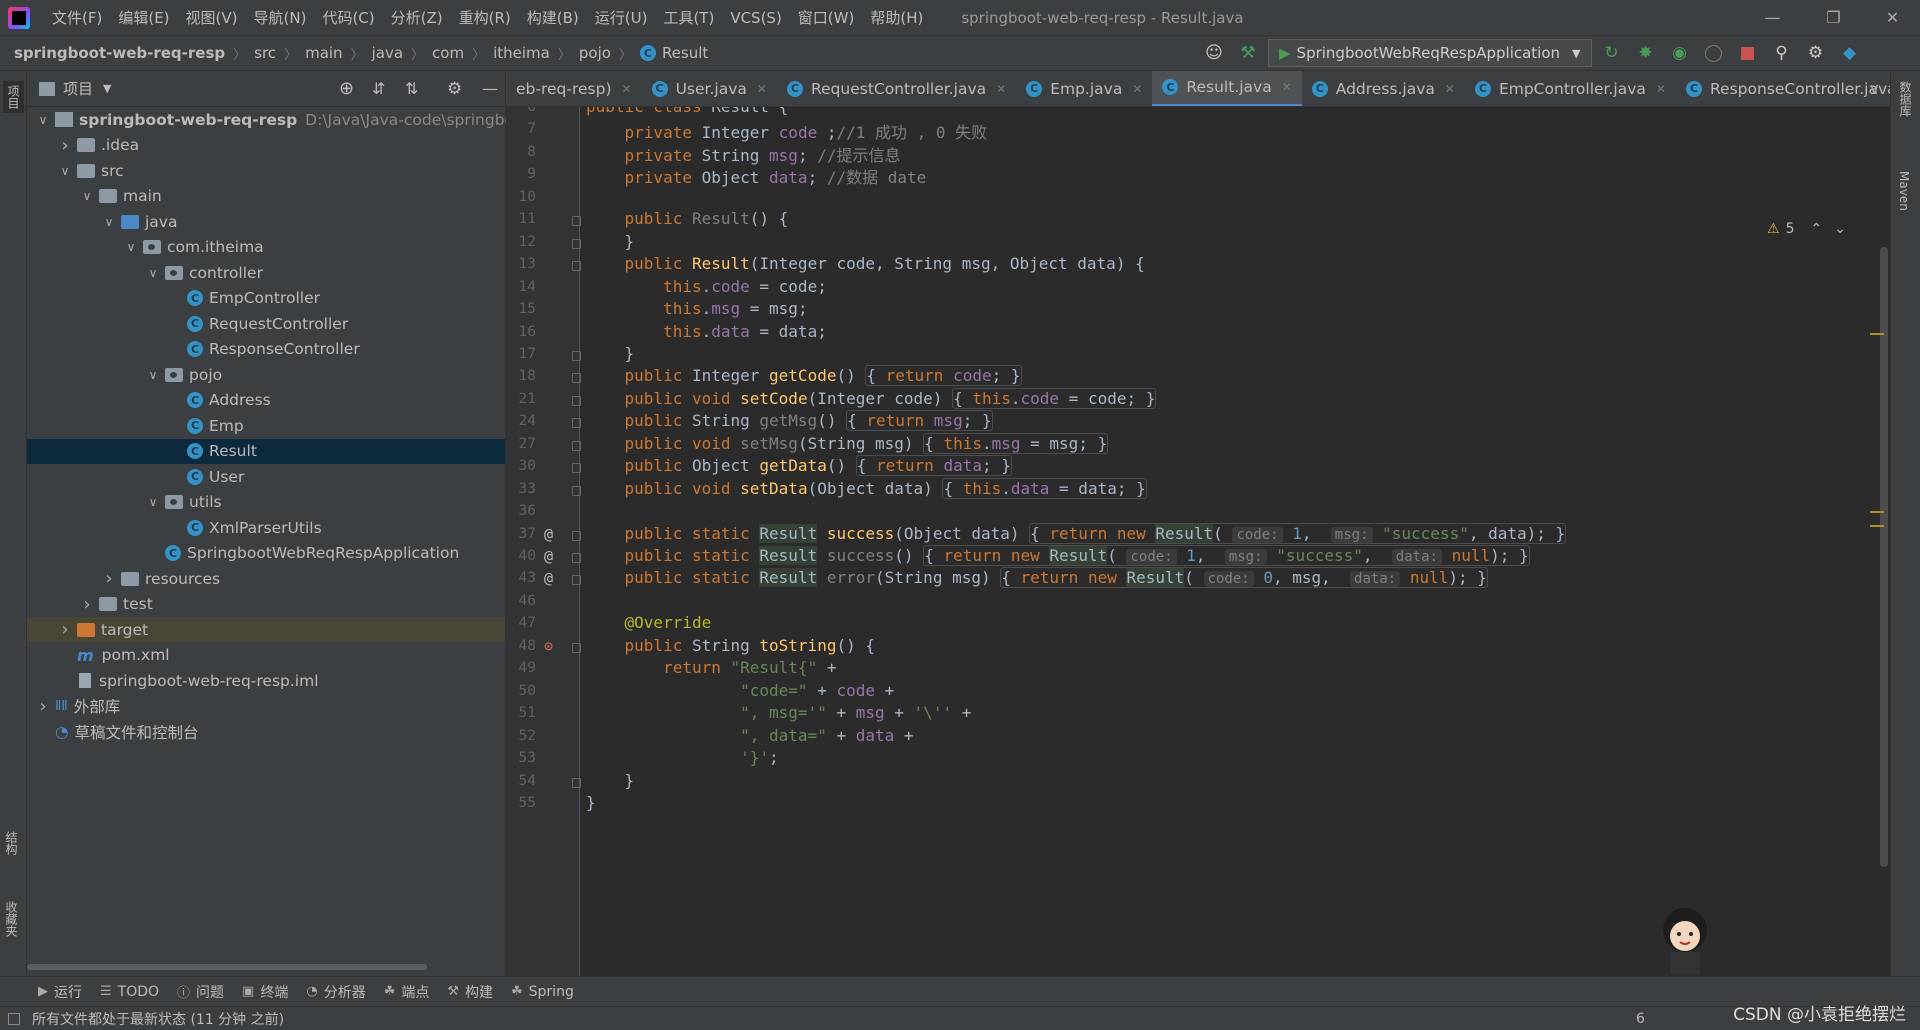  I want to click on project-panel-title: 项目, so click(78, 88).